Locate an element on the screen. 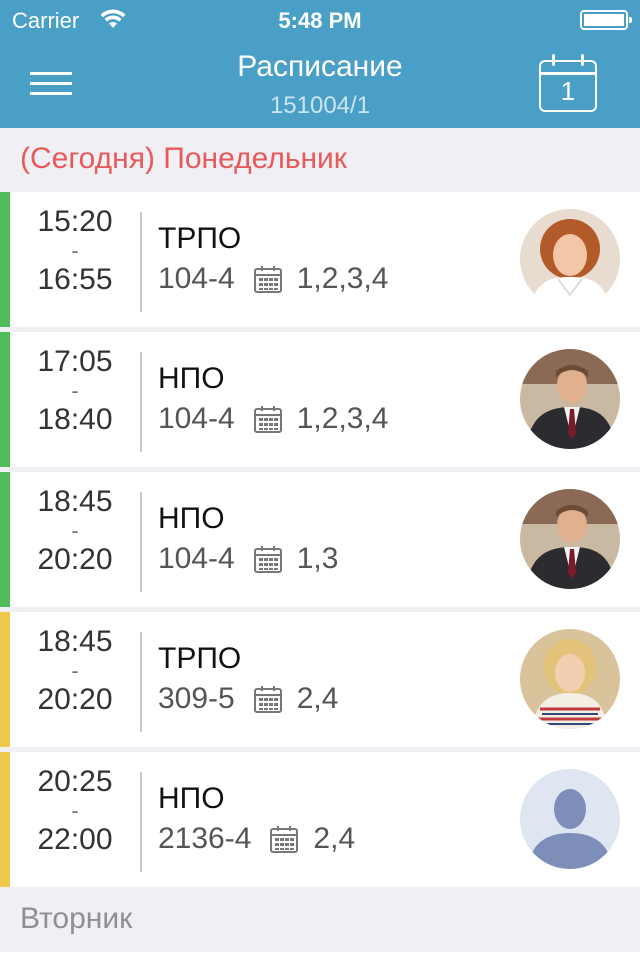  lesson-row: 18:45 - 20:20 НПО 104-4 1,3 is located at coordinates (320, 539).